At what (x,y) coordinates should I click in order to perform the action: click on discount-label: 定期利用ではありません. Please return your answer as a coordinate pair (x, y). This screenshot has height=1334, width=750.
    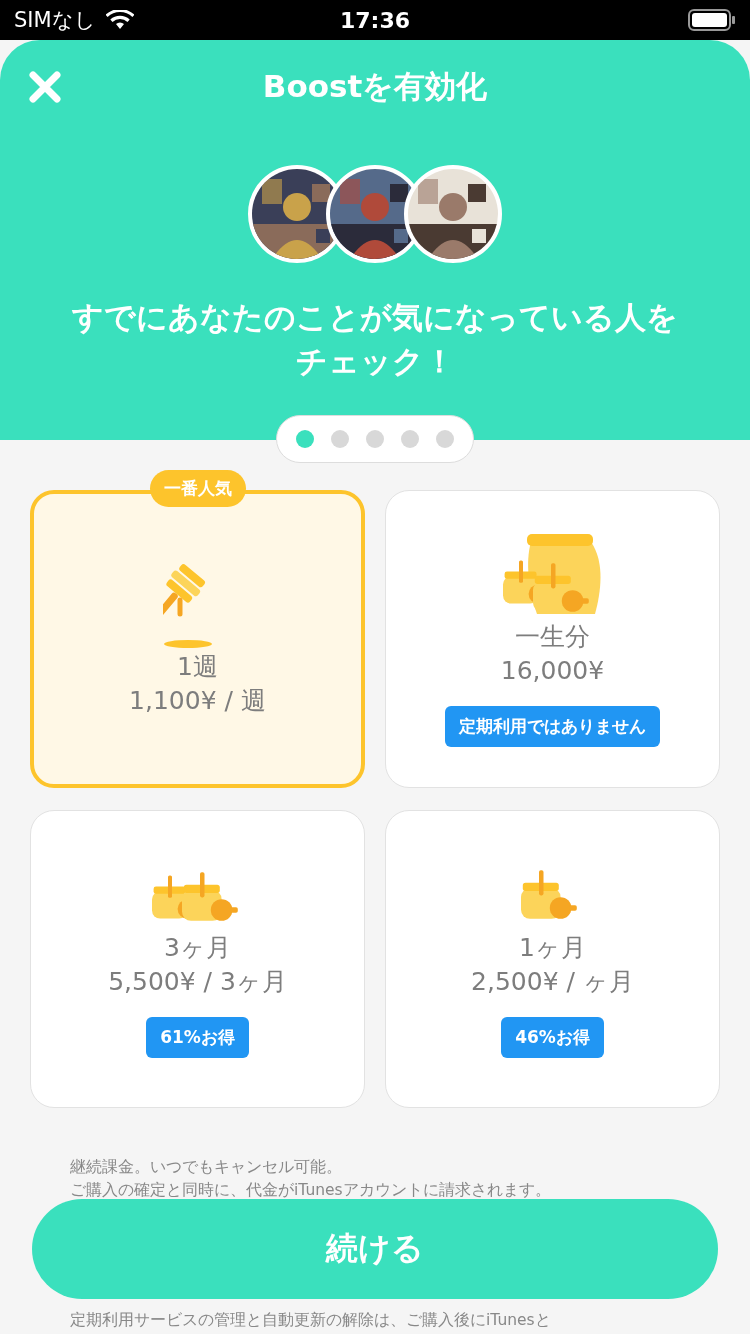
    Looking at the image, I should click on (552, 726).